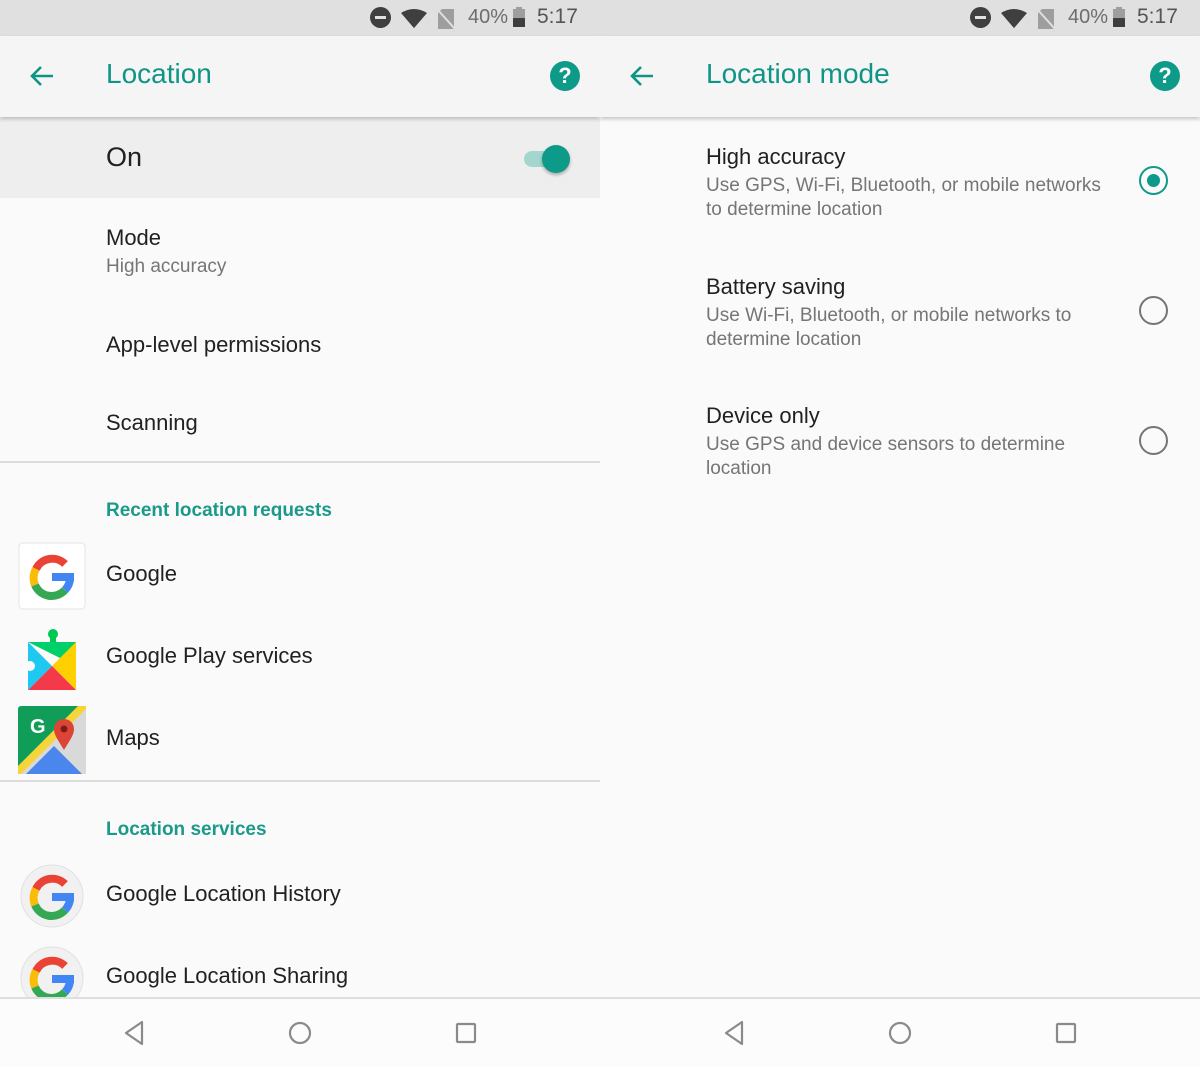 This screenshot has width=1200, height=1067. What do you see at coordinates (776, 286) in the screenshot?
I see `option-title: Battery saving` at bounding box center [776, 286].